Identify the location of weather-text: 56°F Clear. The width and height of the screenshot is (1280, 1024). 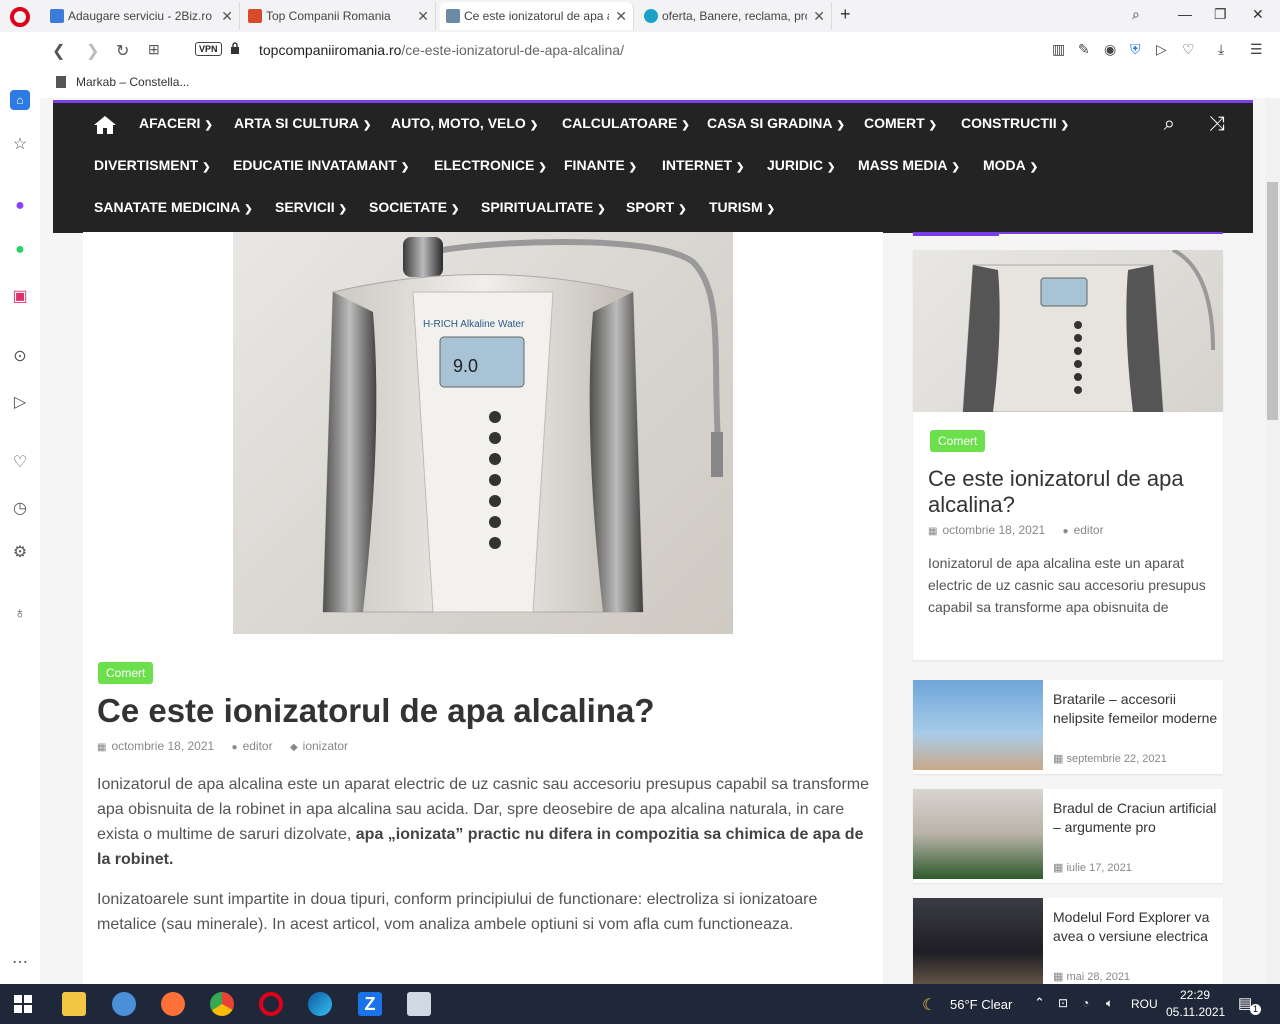
(981, 1004).